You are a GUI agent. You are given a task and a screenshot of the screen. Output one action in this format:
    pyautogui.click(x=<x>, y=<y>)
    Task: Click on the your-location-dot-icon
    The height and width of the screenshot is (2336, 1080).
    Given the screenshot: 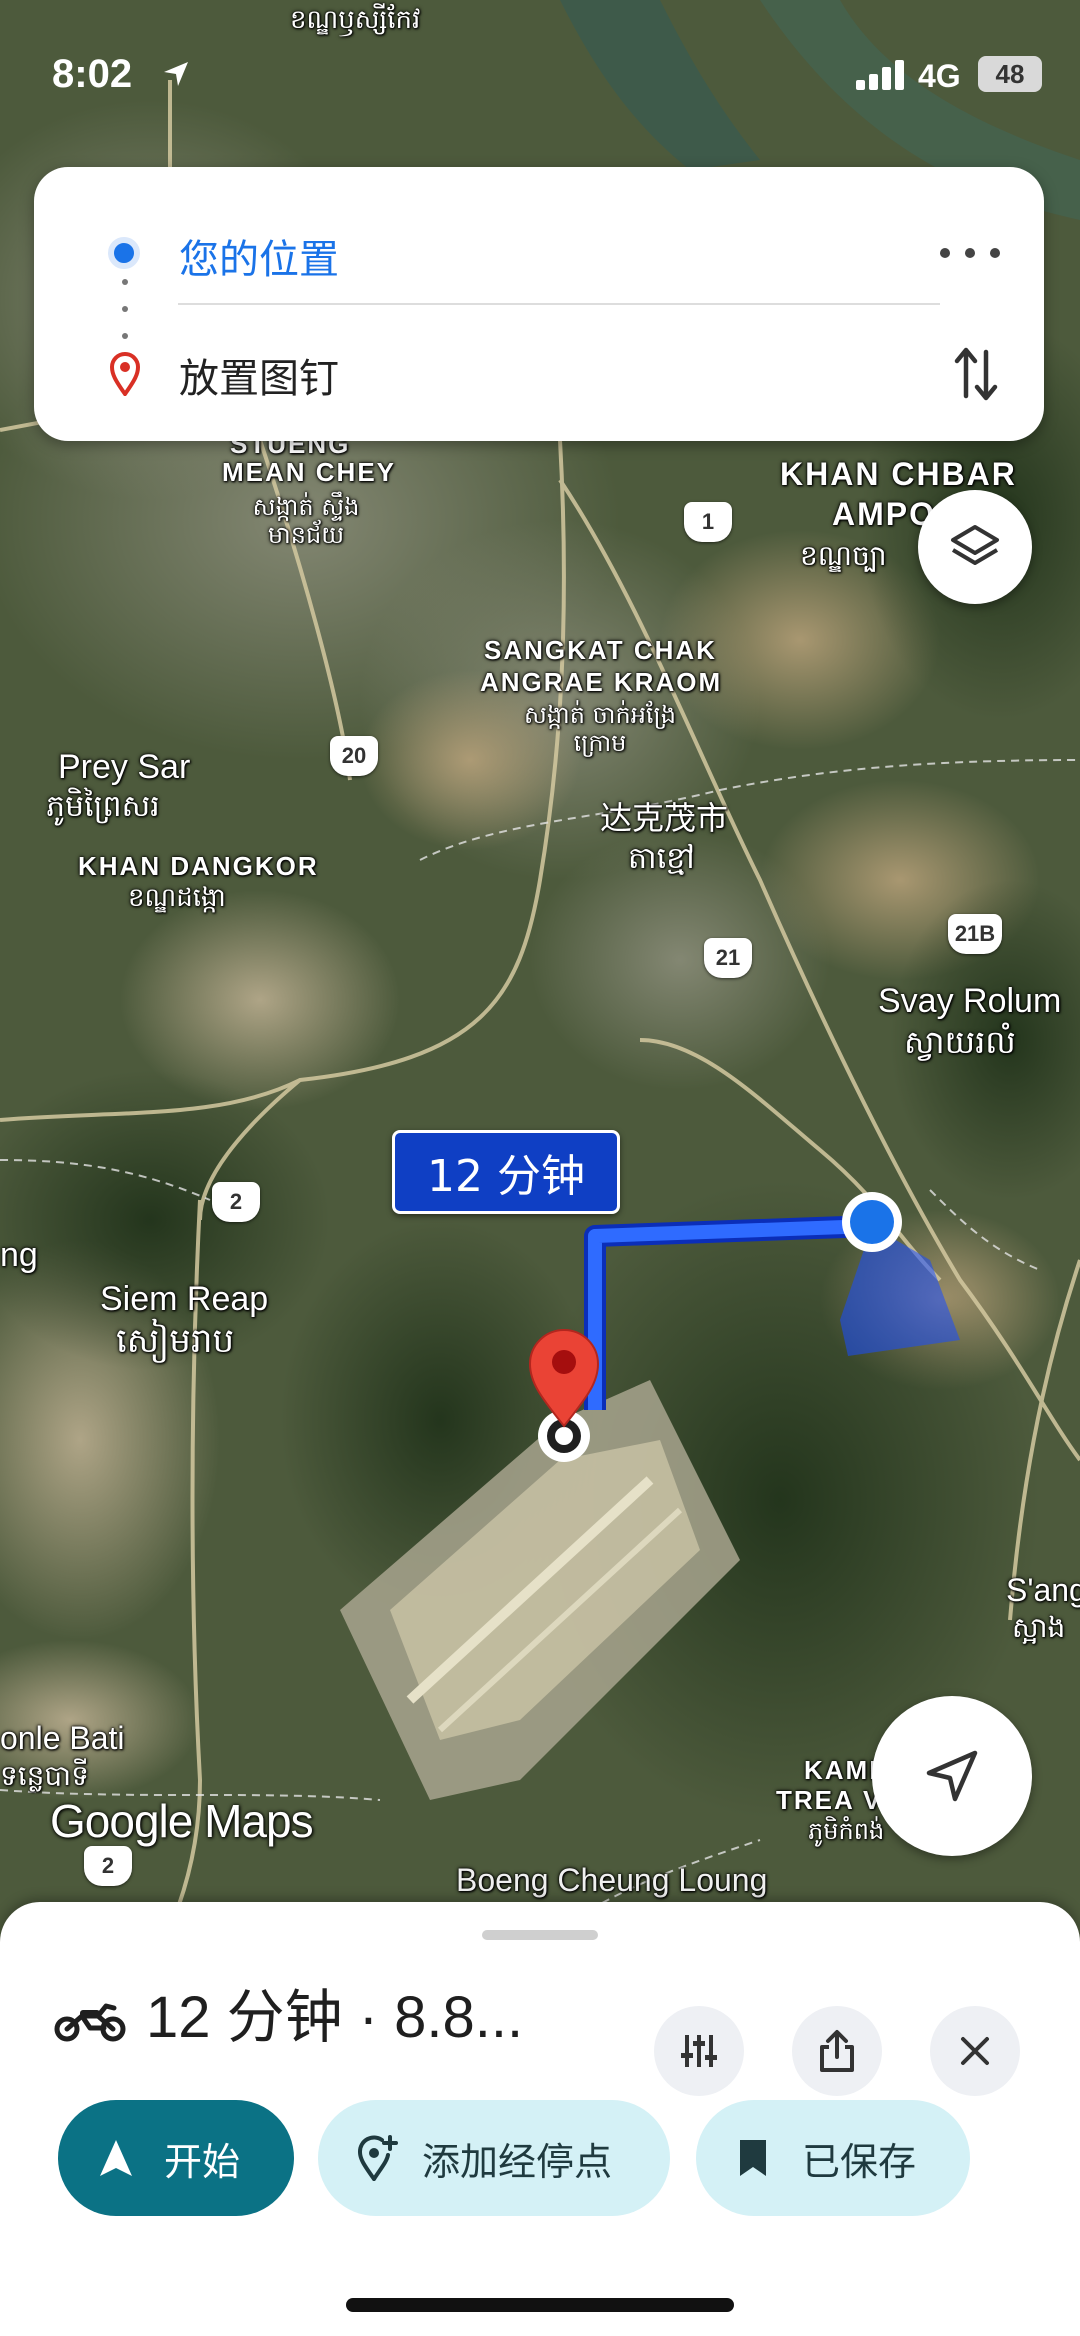 What is the action you would take?
    pyautogui.click(x=124, y=253)
    